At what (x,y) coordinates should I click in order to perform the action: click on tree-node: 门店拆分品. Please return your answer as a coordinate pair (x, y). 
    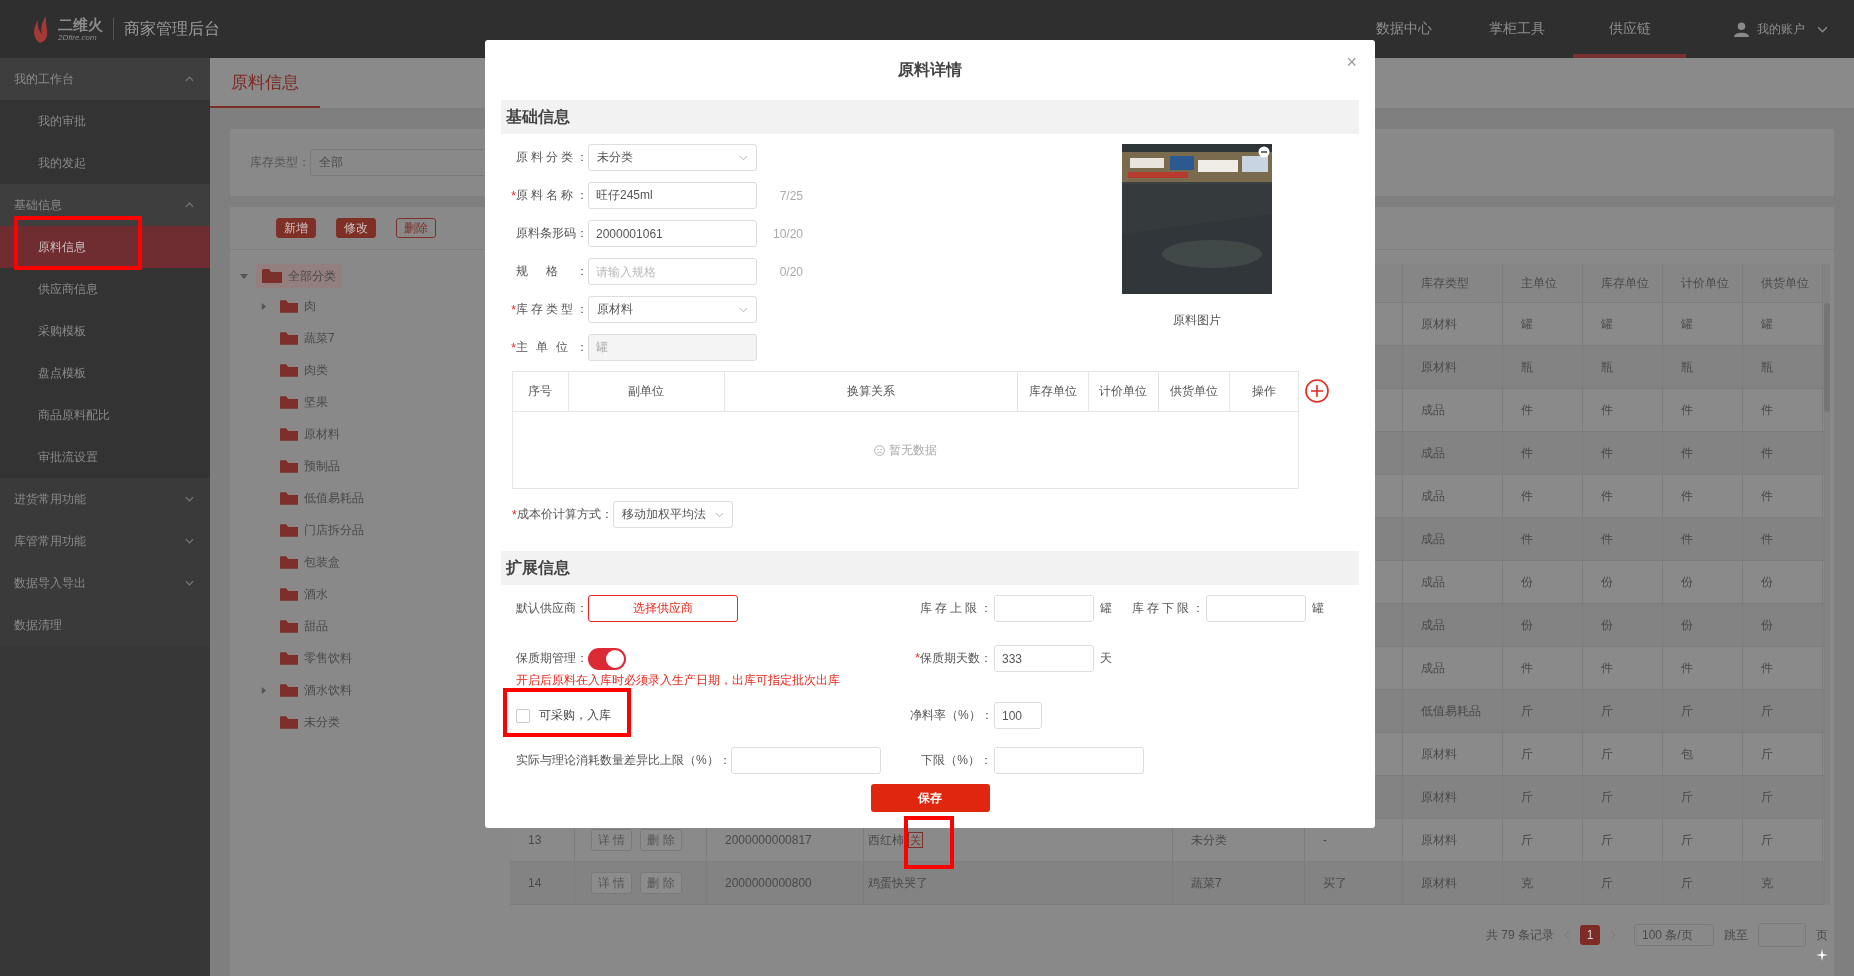
    Looking at the image, I should click on (325, 530).